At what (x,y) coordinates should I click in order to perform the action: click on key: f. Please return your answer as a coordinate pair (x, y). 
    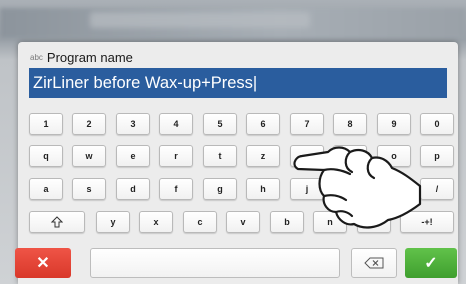
    Looking at the image, I should click on (176, 189).